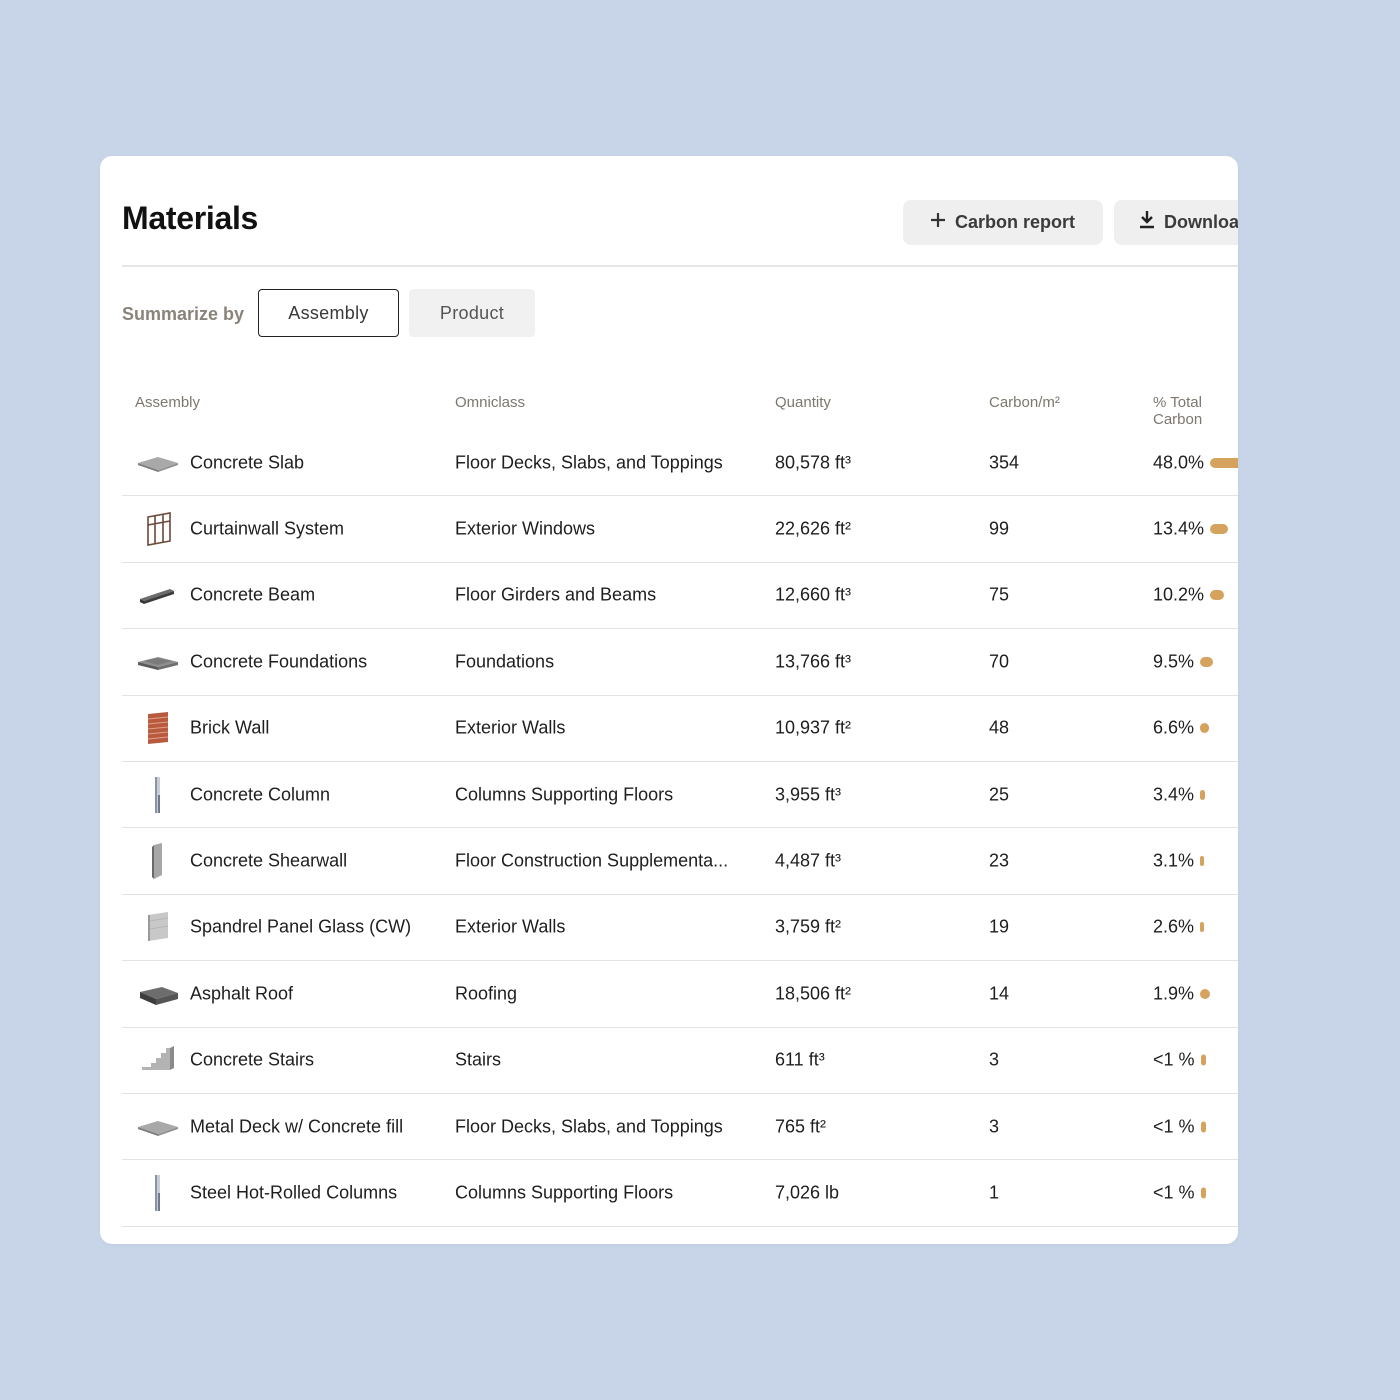  Describe the element at coordinates (1174, 926) in the screenshot. I see `percent-total-carbon: 2.6%` at that location.